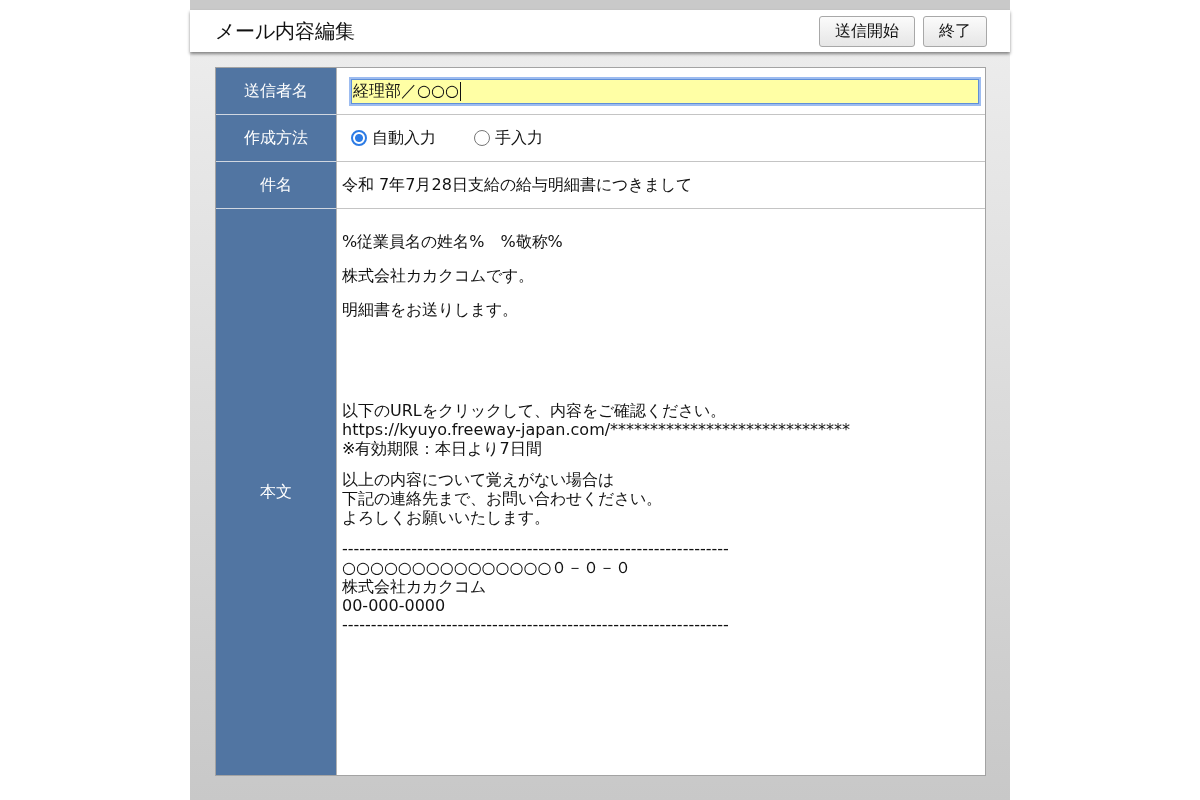 This screenshot has height=800, width=1200. I want to click on radio-label: 手入力, so click(519, 138).